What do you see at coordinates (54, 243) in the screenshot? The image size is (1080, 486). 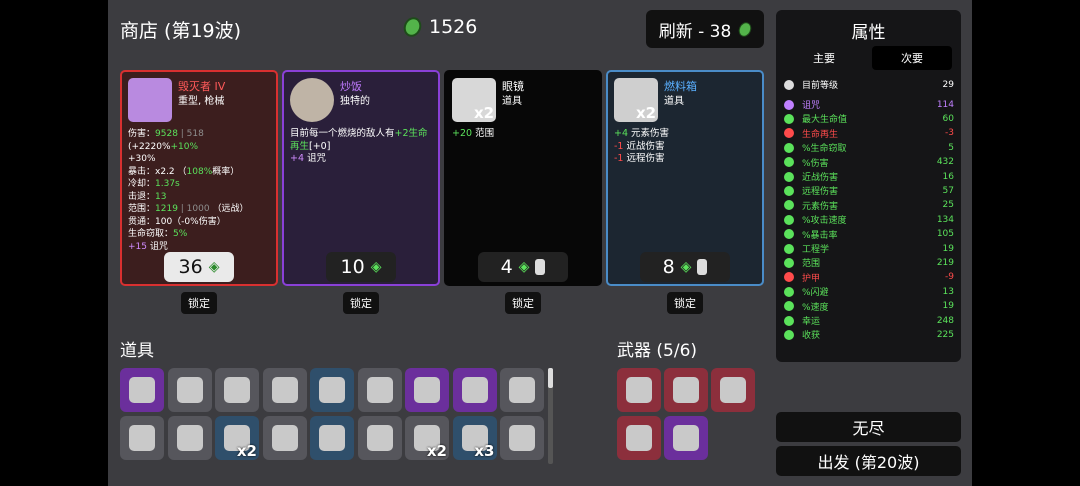 I see `left-letterbox` at bounding box center [54, 243].